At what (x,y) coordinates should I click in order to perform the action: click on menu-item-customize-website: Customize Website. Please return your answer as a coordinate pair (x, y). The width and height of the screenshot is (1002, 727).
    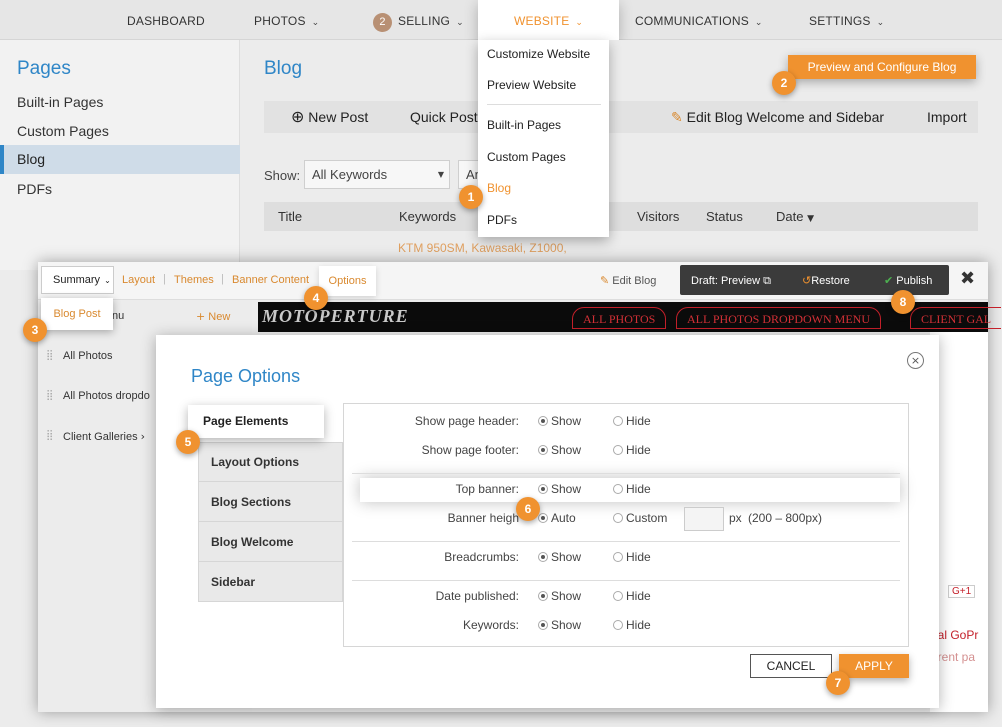
    Looking at the image, I should click on (538, 54).